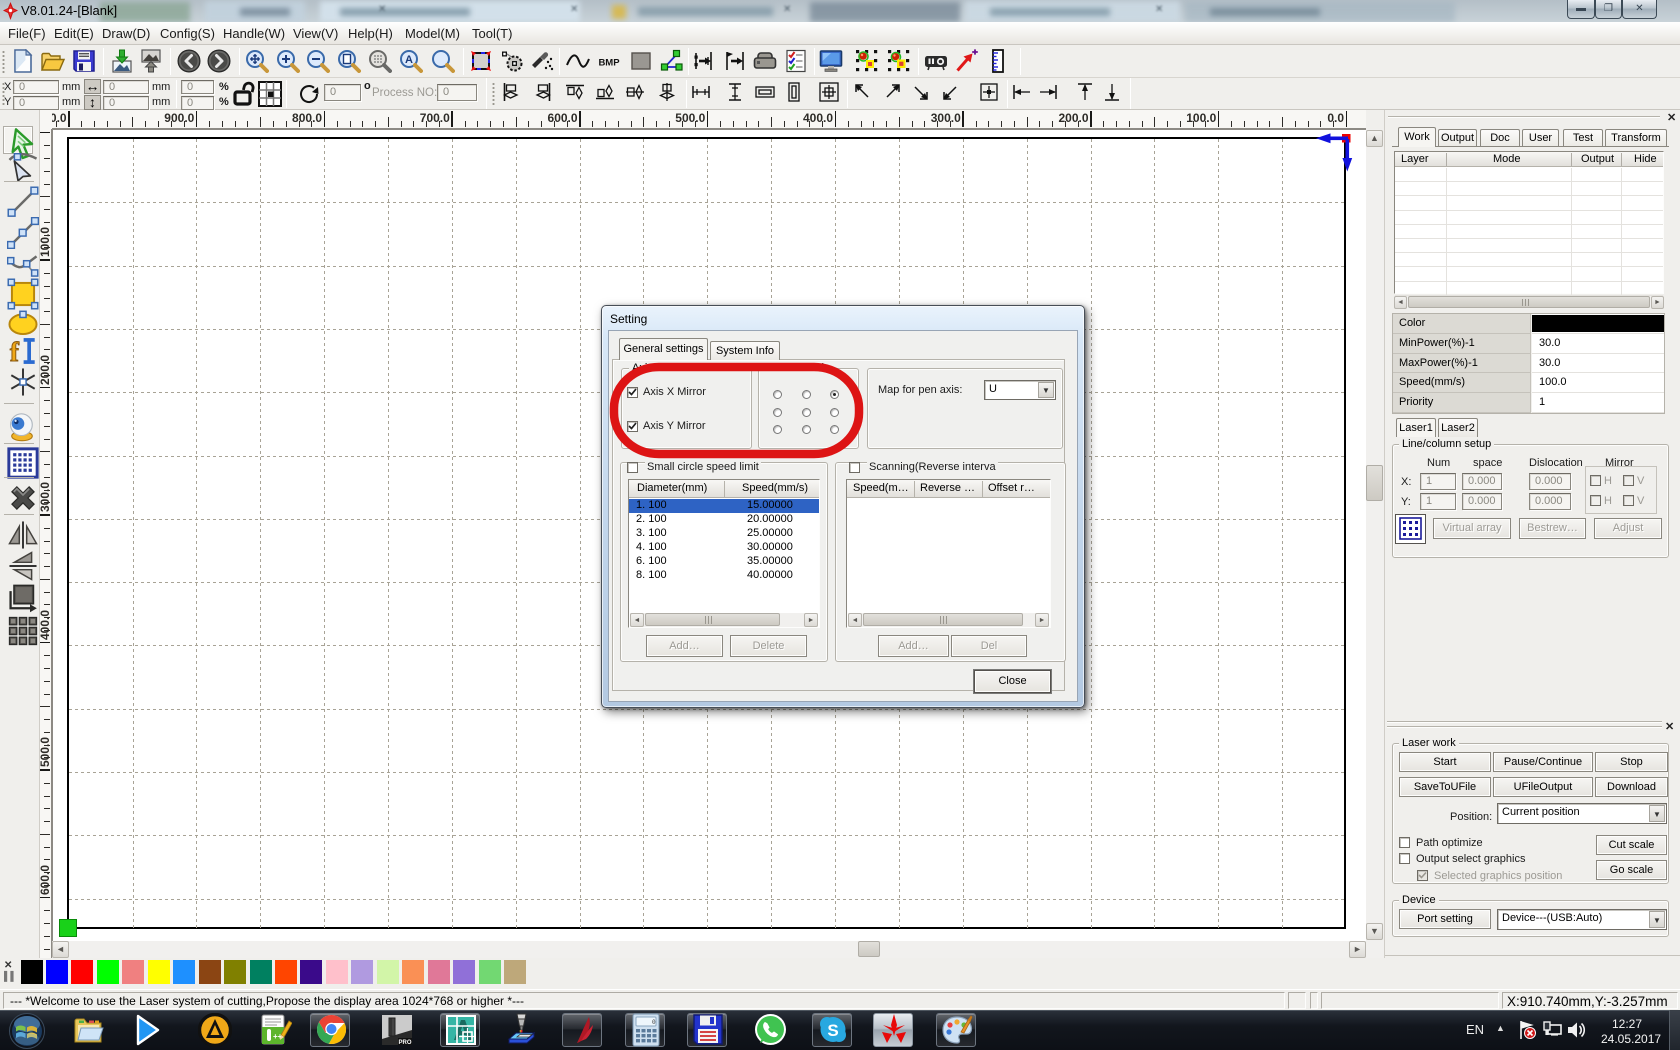 Image resolution: width=1680 pixels, height=1050 pixels. What do you see at coordinates (404, 1043) in the screenshot?
I see `svg-text: PRO` at bounding box center [404, 1043].